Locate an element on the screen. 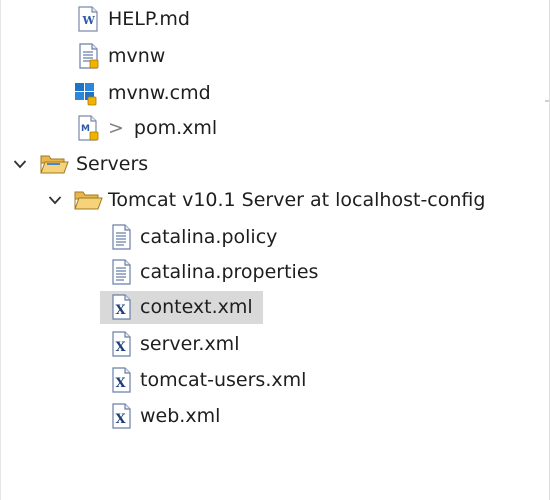  tree-item-label: mvnw.cmd is located at coordinates (159, 93).